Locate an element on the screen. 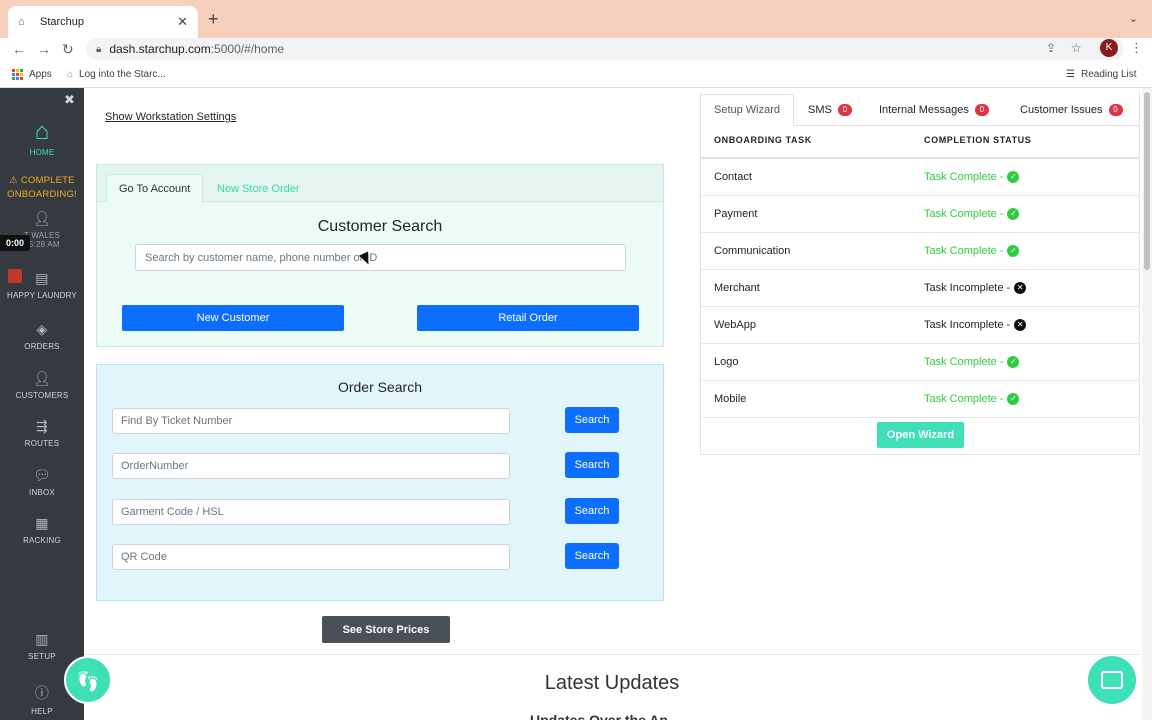 This screenshot has height=720, width=1152. task-name: Merchant is located at coordinates (737, 288).